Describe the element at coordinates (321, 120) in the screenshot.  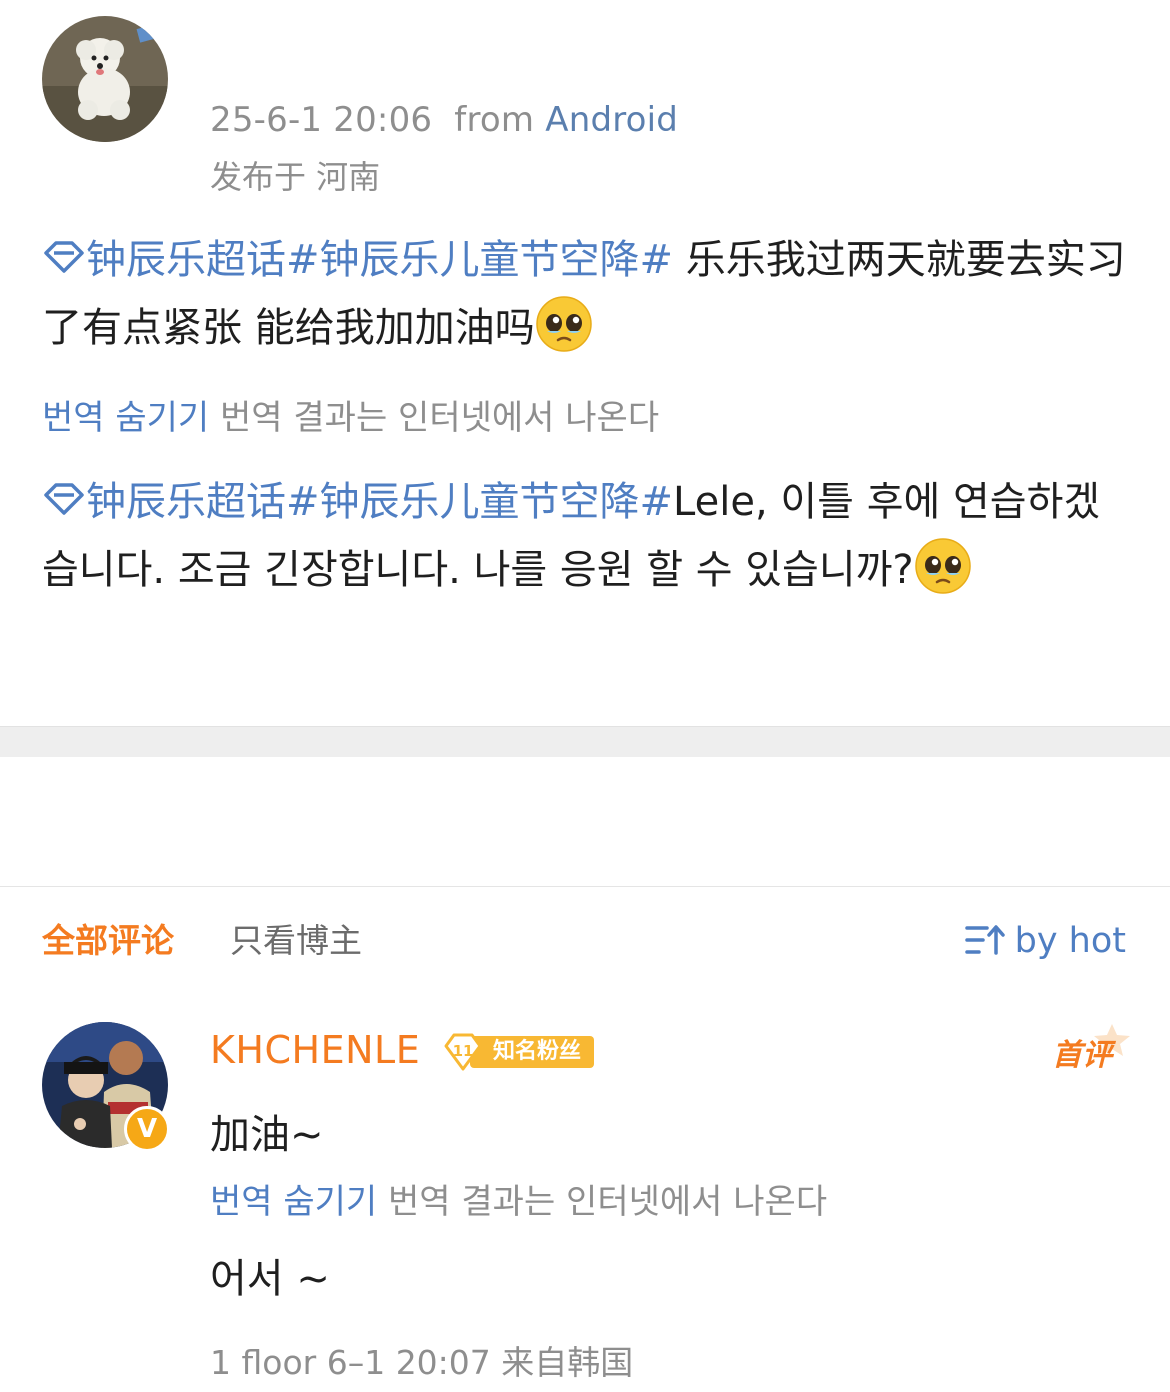
I see `post-timestamp: 25-6-1 20:06` at that location.